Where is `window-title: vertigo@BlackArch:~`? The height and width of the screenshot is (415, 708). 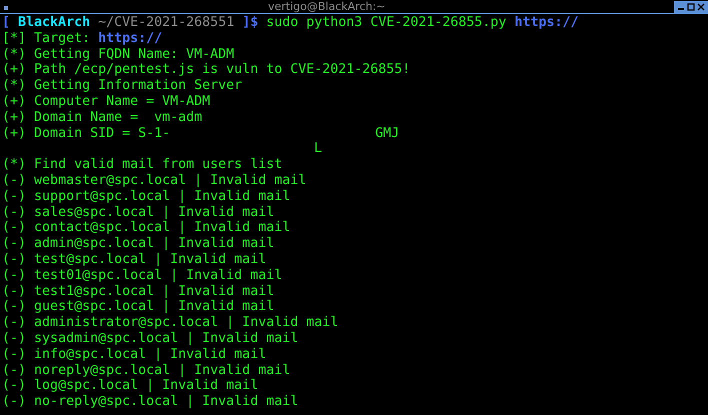
window-title: vertigo@BlackArch:~ is located at coordinates (327, 6).